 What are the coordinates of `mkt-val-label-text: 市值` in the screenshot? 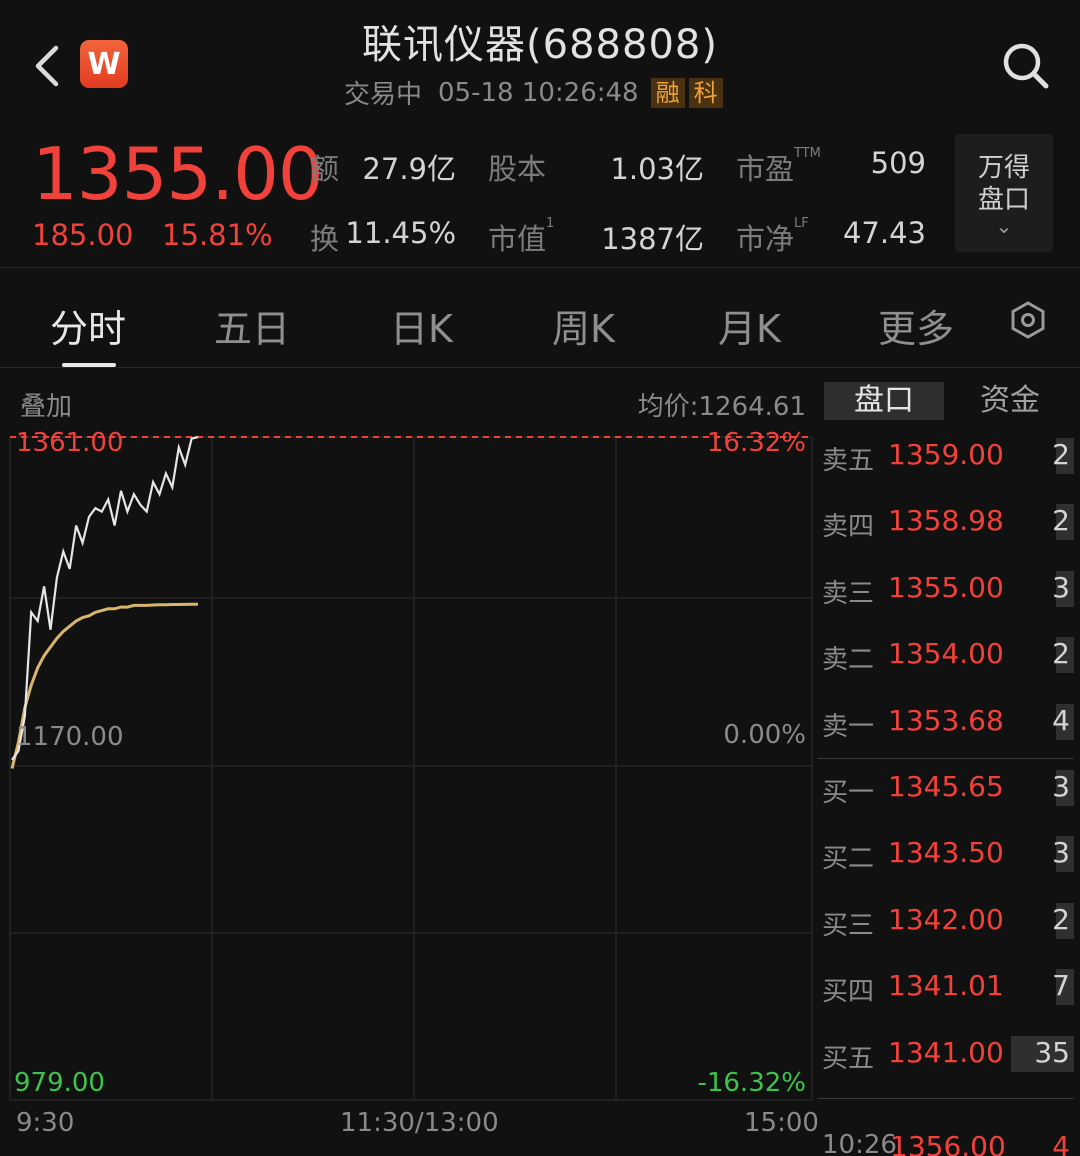 It's located at (517, 239).